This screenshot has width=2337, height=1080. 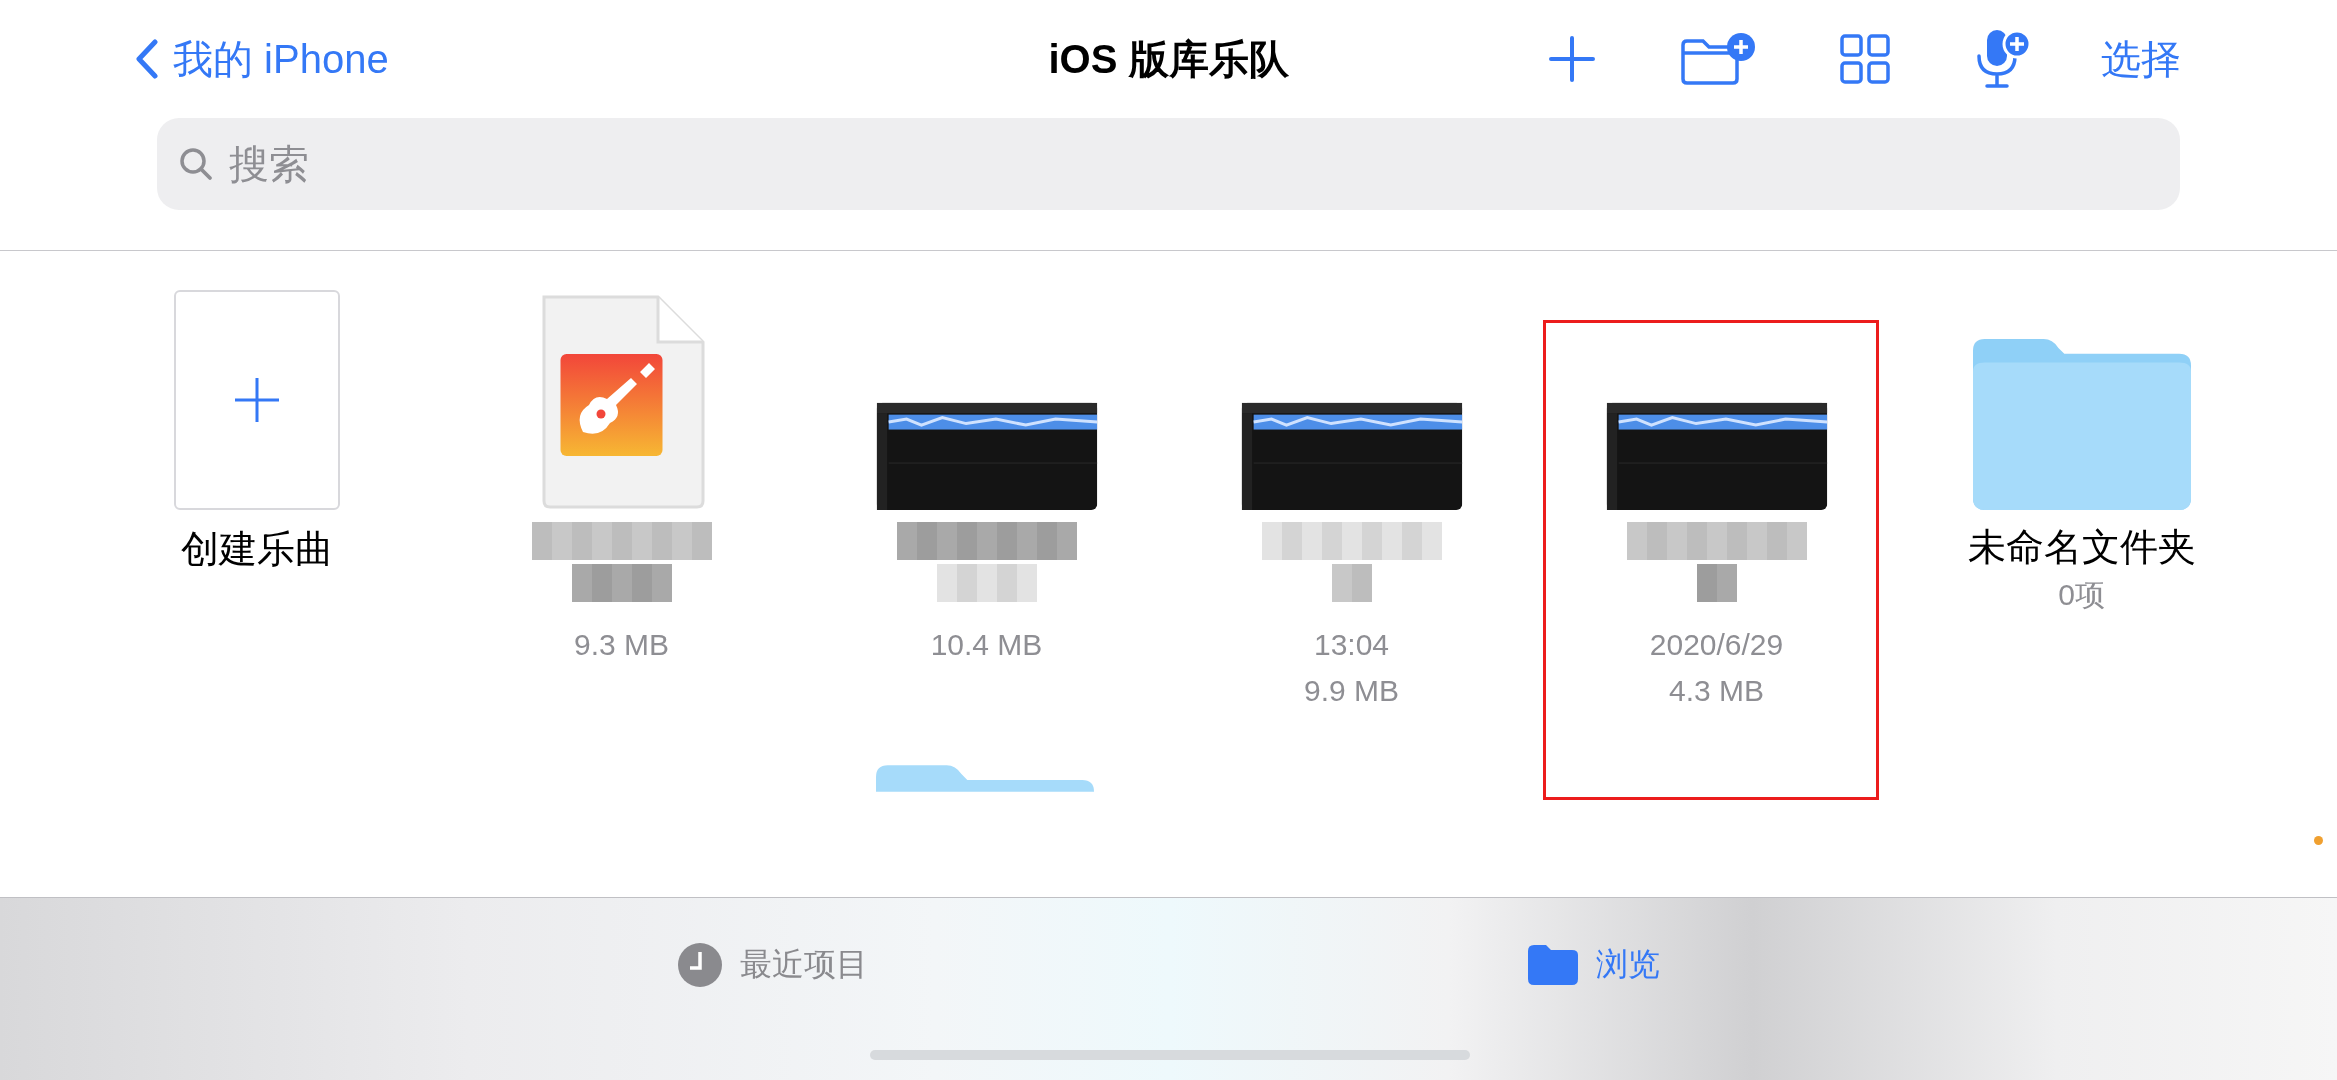 What do you see at coordinates (2141, 59) in the screenshot?
I see `select-button: 选择` at bounding box center [2141, 59].